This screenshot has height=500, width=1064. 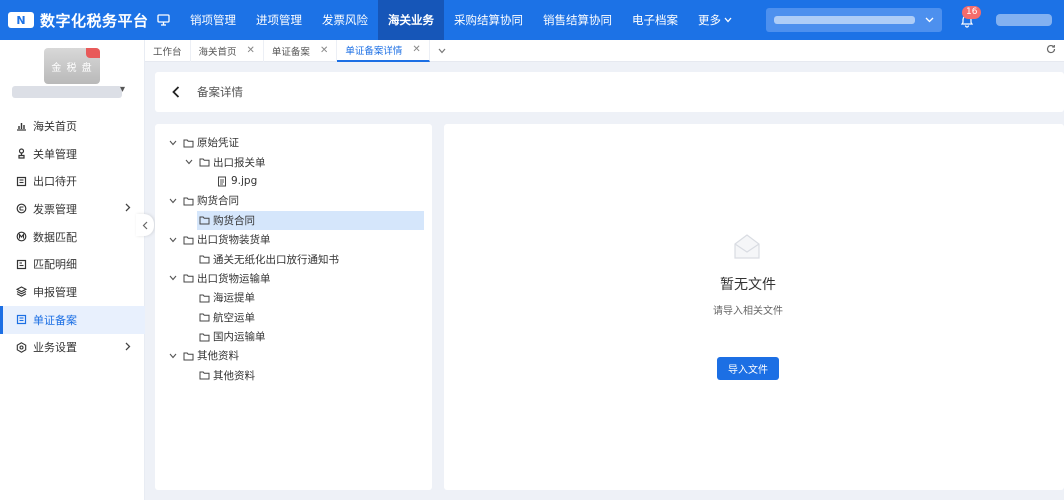 I want to click on company-name-redacted, so click(x=67, y=92).